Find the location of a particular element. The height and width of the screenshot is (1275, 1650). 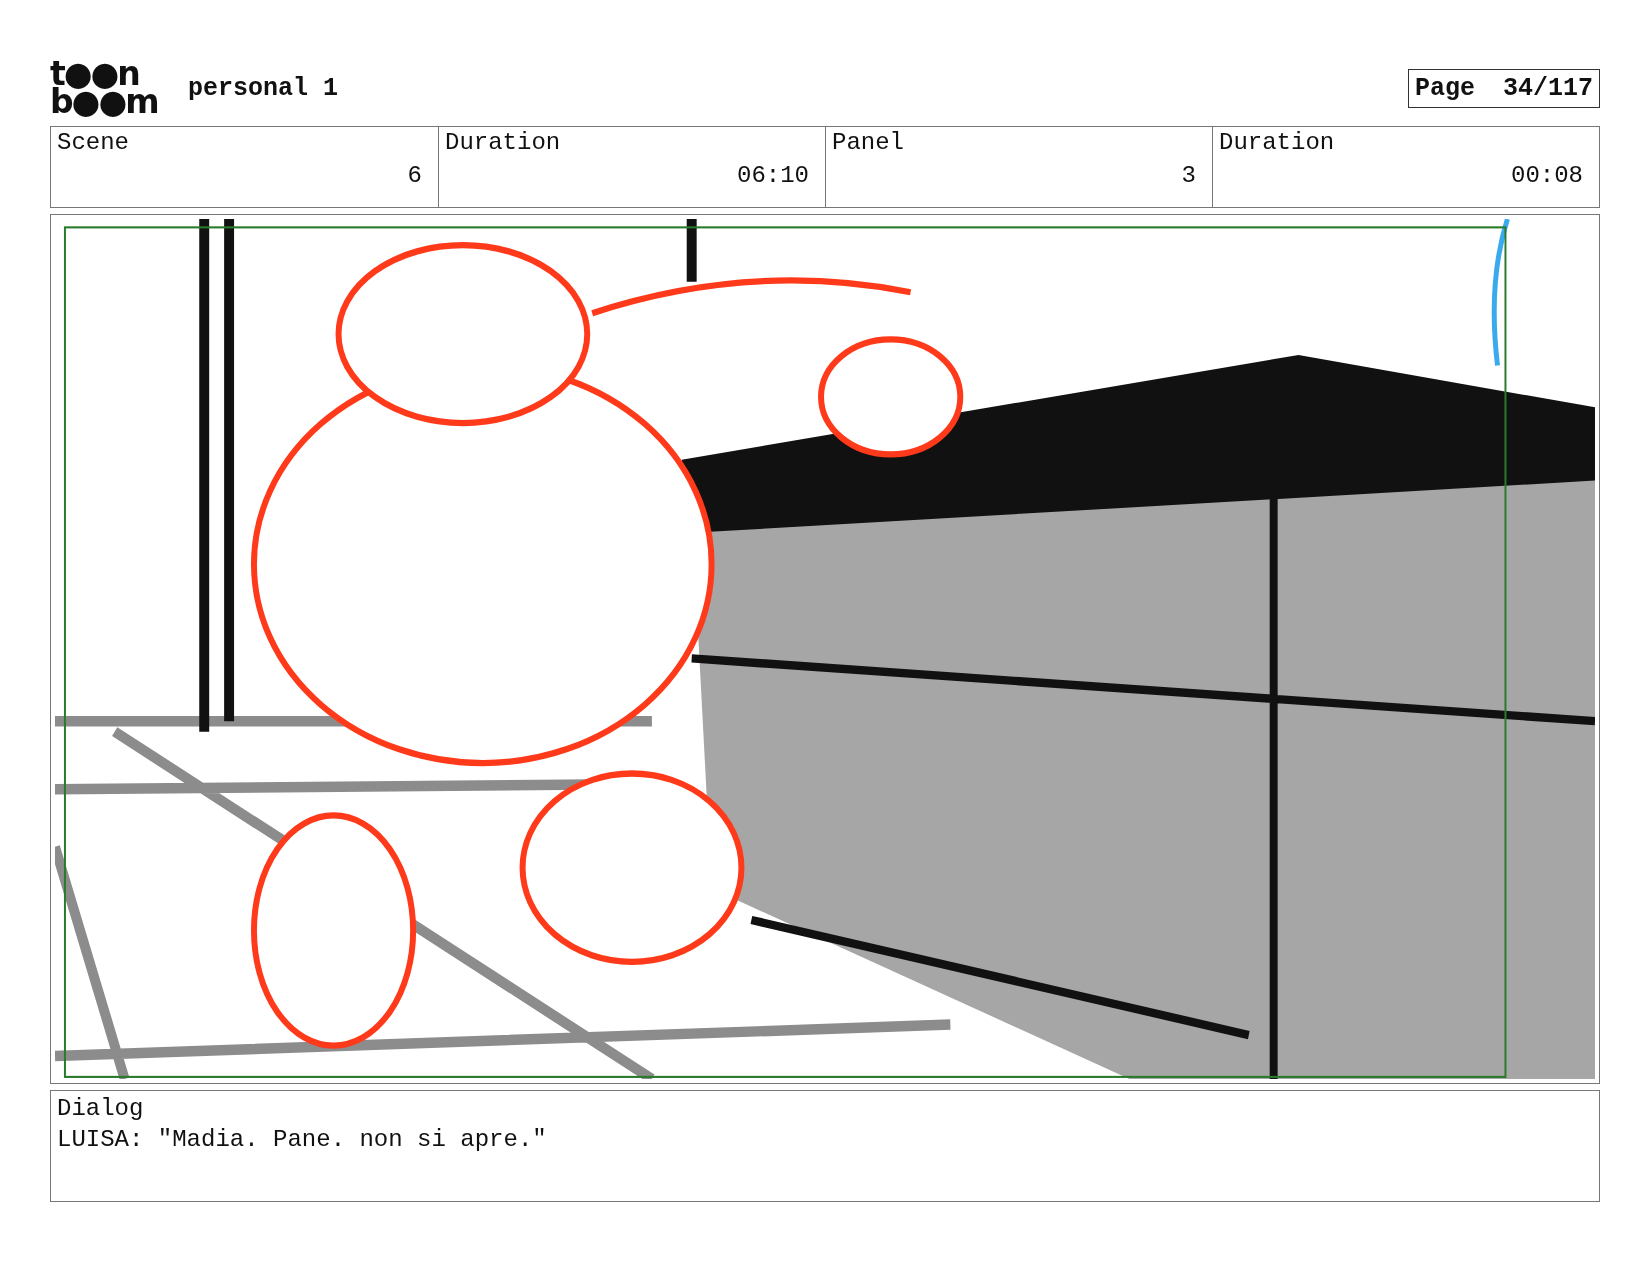

field-value: 00:08 is located at coordinates (1547, 175).